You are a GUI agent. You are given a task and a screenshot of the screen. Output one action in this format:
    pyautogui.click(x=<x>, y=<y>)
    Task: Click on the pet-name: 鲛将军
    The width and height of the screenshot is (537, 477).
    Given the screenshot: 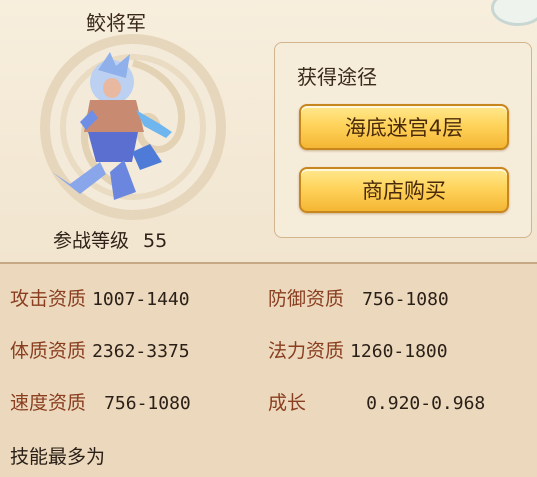 What is the action you would take?
    pyautogui.click(x=116, y=23)
    